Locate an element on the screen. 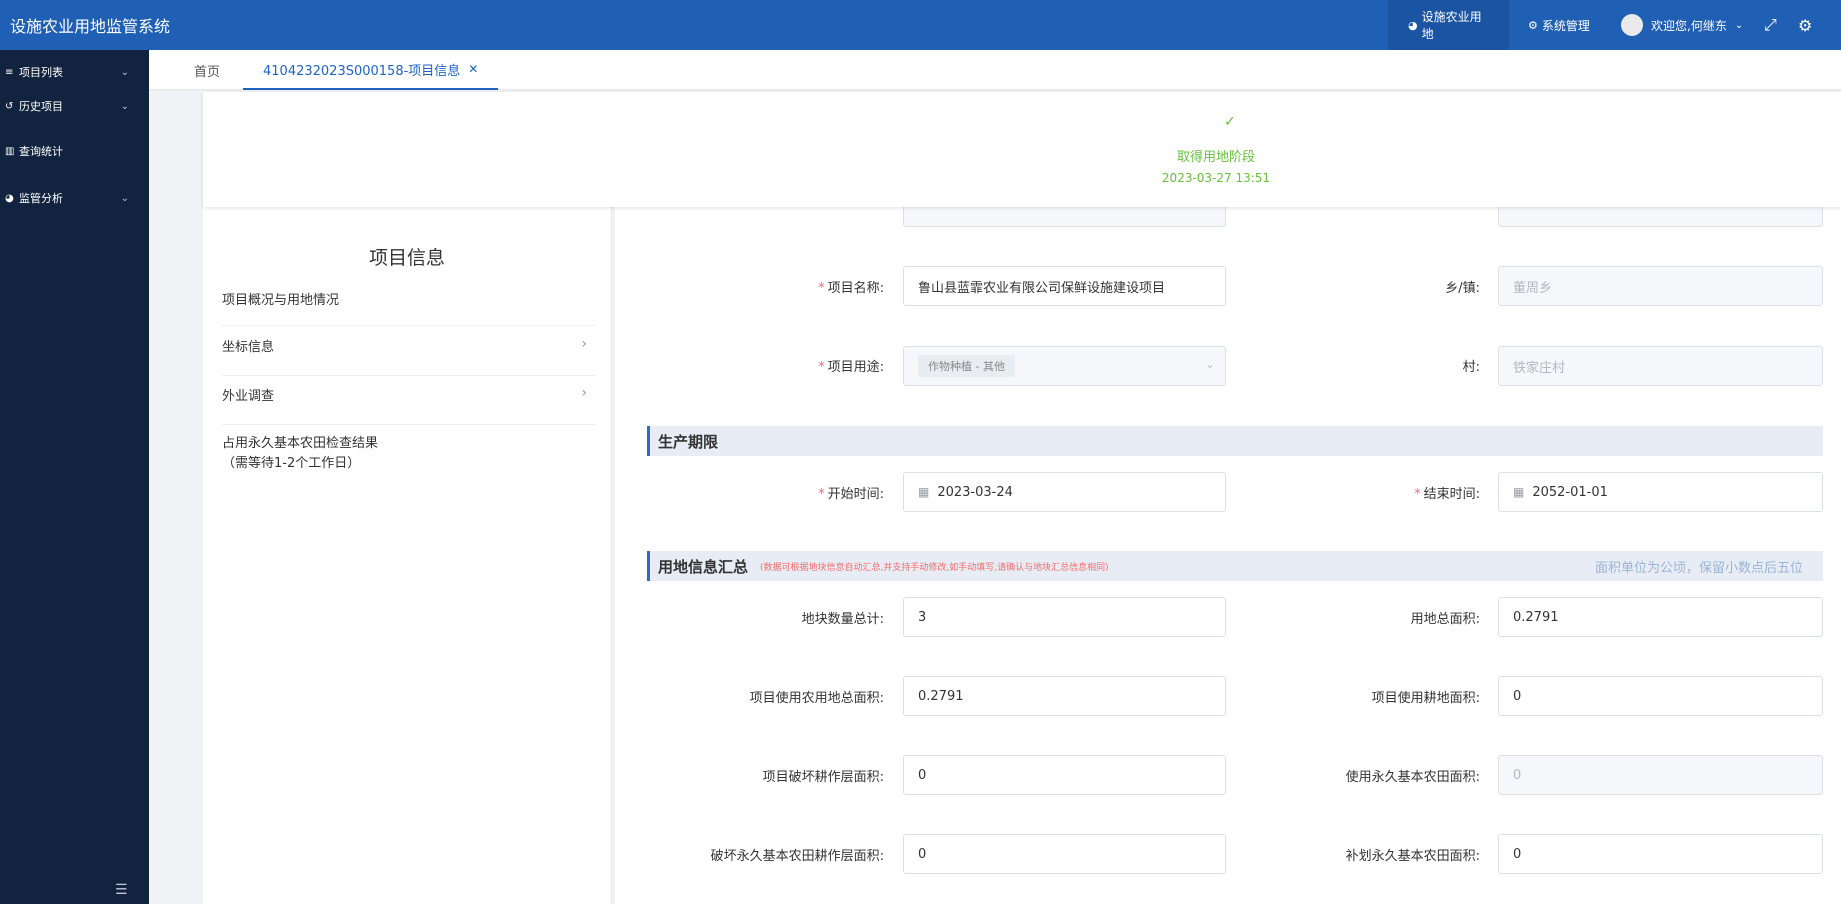 The height and width of the screenshot is (904, 1841). list-icon: ≡ is located at coordinates (9, 72).